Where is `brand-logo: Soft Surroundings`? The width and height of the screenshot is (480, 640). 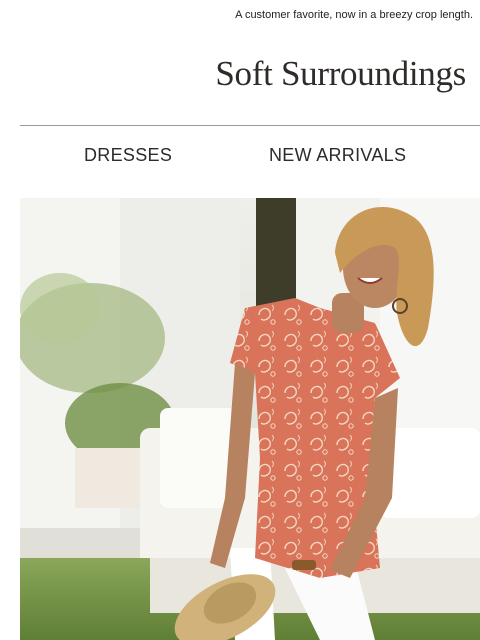 brand-logo: Soft Surroundings is located at coordinates (340, 74).